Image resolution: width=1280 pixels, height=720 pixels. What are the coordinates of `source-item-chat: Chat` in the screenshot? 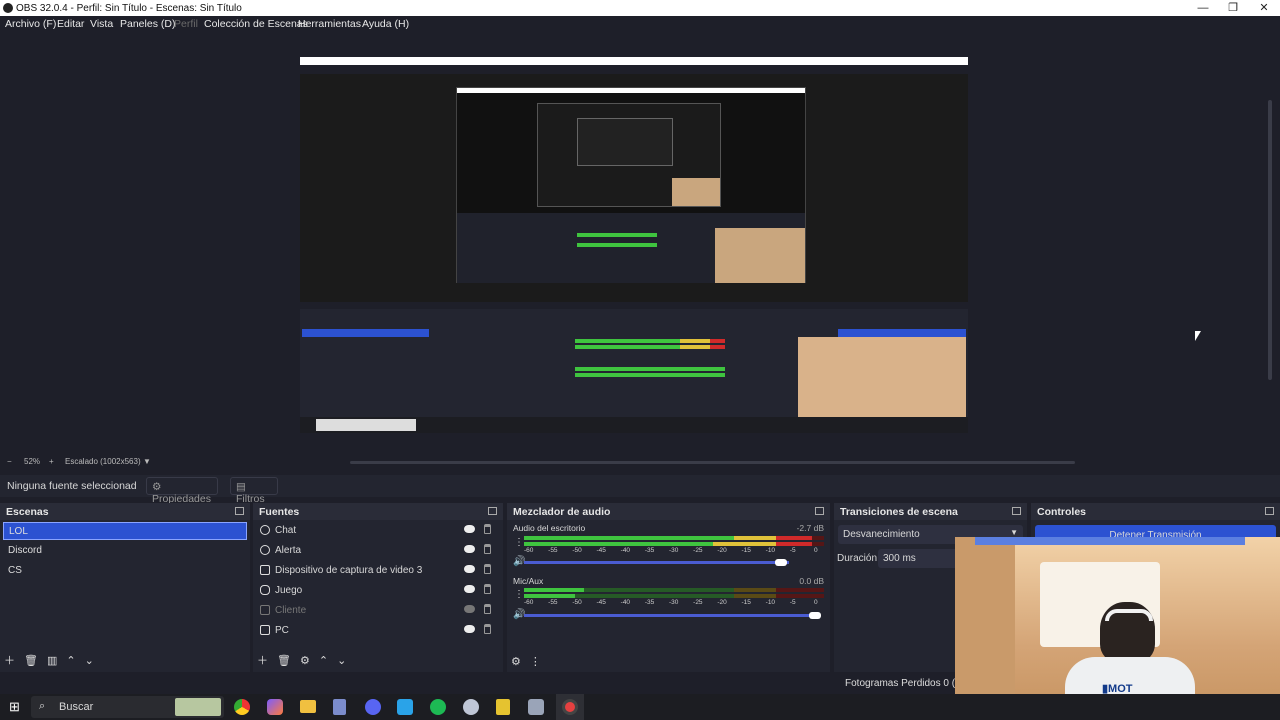 It's located at (378, 531).